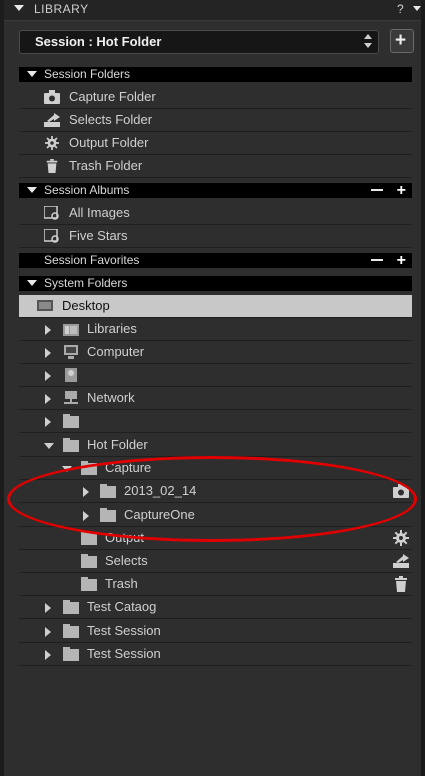 The image size is (425, 776). I want to click on folder-desktop: Desktop, so click(215, 306).